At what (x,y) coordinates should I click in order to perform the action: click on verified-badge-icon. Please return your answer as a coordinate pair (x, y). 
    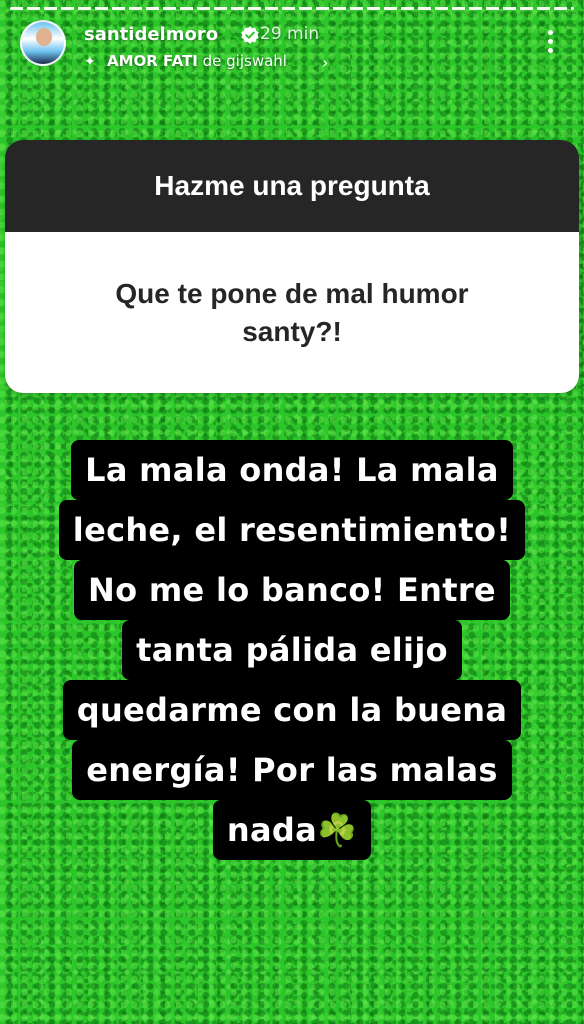
    Looking at the image, I should click on (250, 35).